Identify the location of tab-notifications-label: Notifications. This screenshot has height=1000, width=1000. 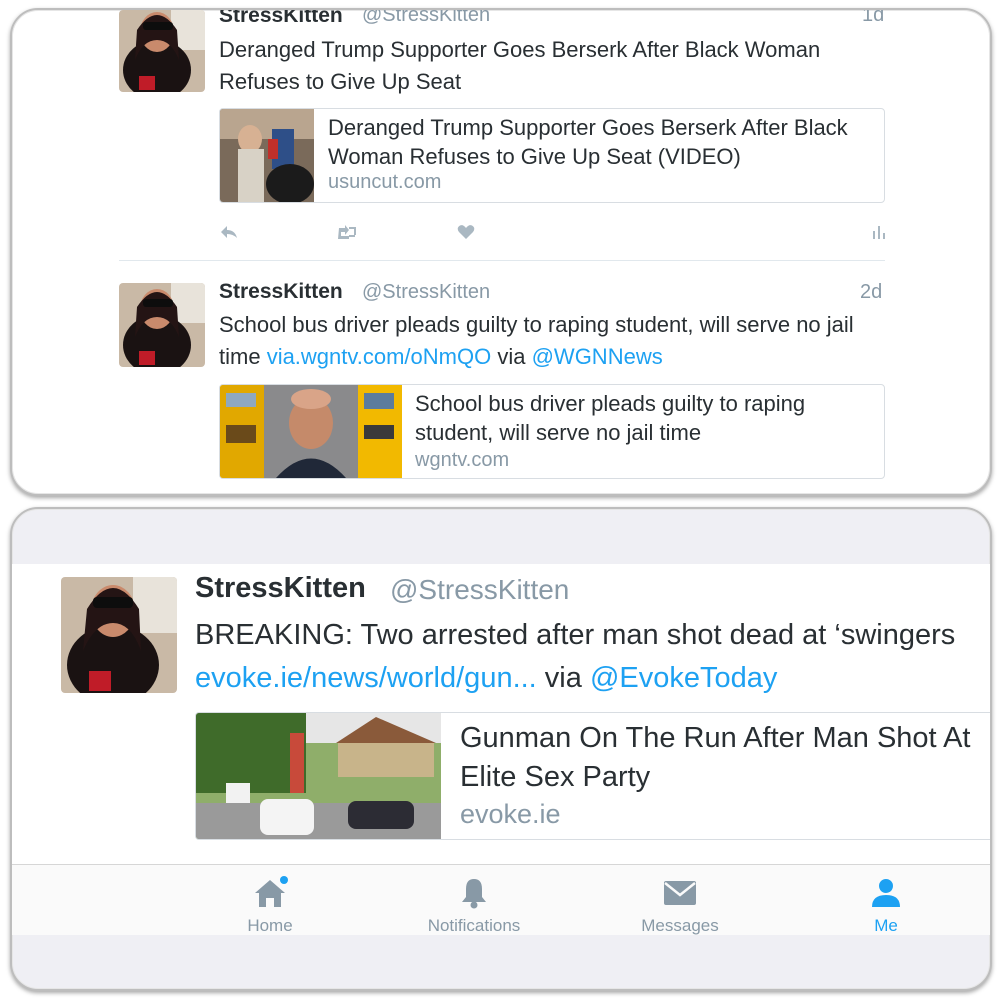
(474, 925).